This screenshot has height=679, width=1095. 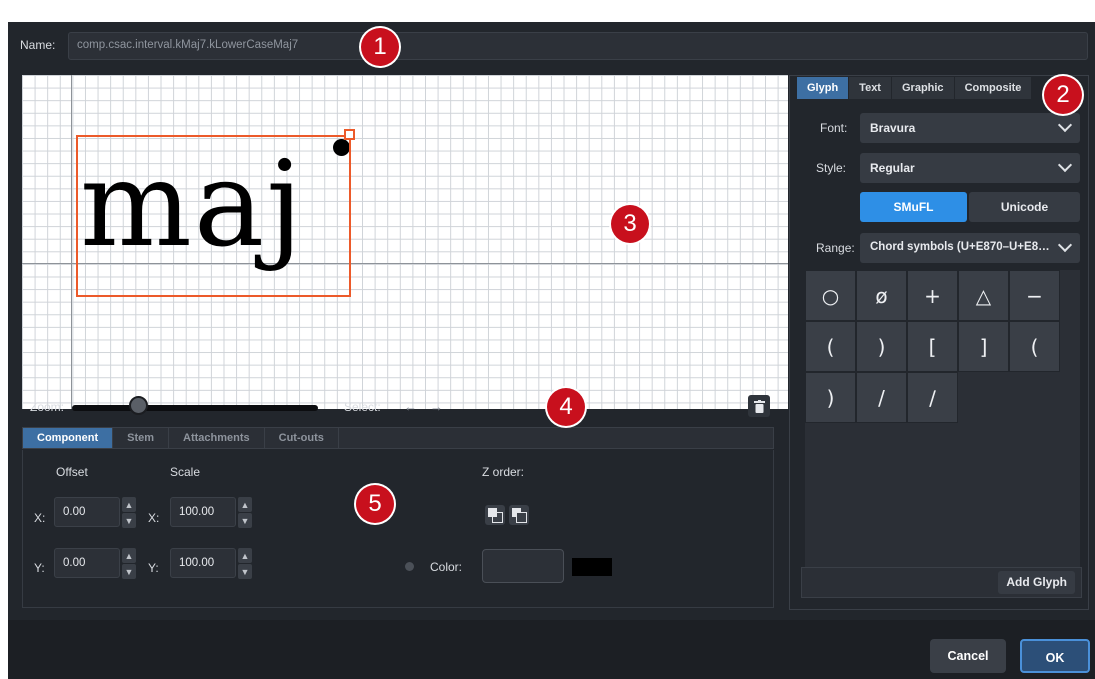 I want to click on glyph-cell-paren-left: (, so click(x=830, y=346).